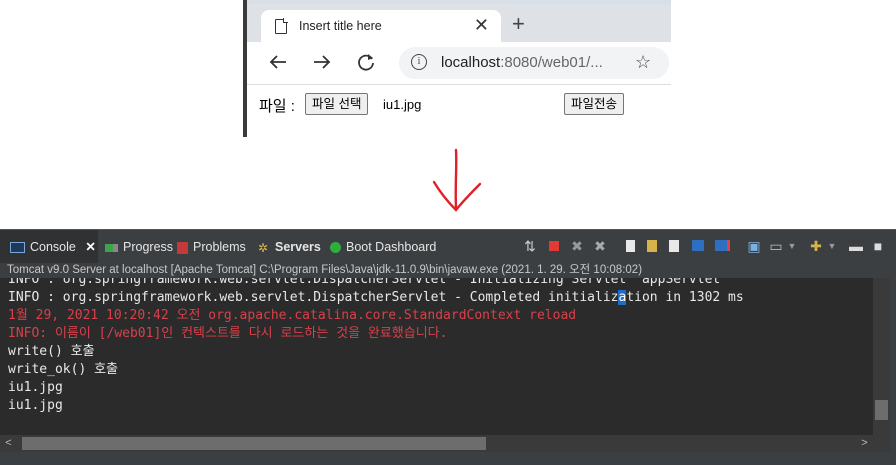 Image resolution: width=896 pixels, height=465 pixels. What do you see at coordinates (391, 247) in the screenshot?
I see `tab-boot-dashboard-label: Boot Dashboard` at bounding box center [391, 247].